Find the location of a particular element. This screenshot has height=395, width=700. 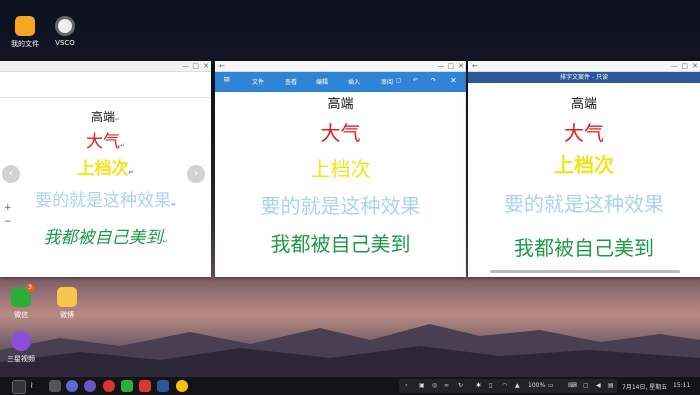

desktop-icon-label: 三星视频 is located at coordinates (21, 359).